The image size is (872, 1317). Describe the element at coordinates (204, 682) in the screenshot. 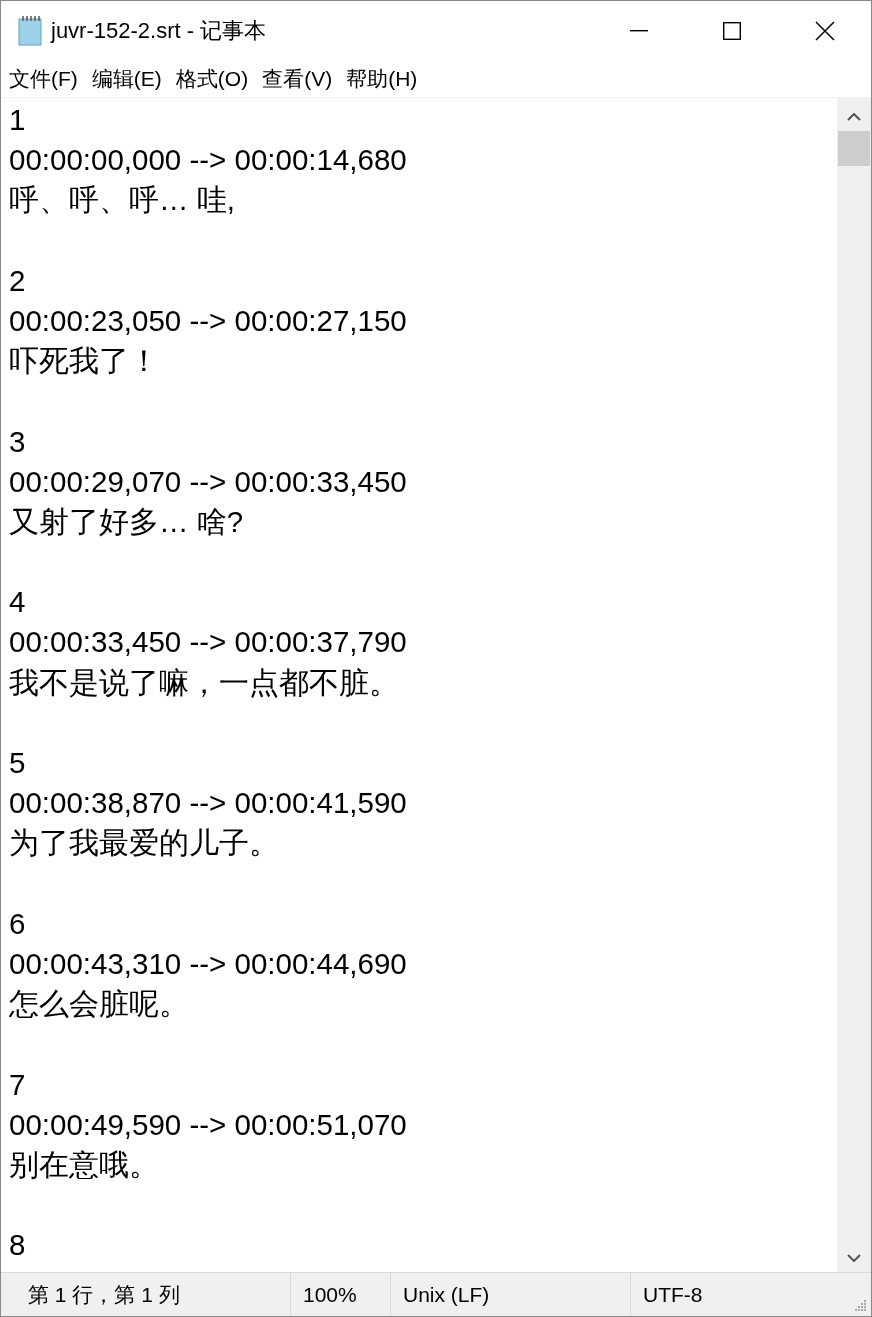

I see `subtitle-text: 我不是说了嘛，一点都不脏。` at that location.